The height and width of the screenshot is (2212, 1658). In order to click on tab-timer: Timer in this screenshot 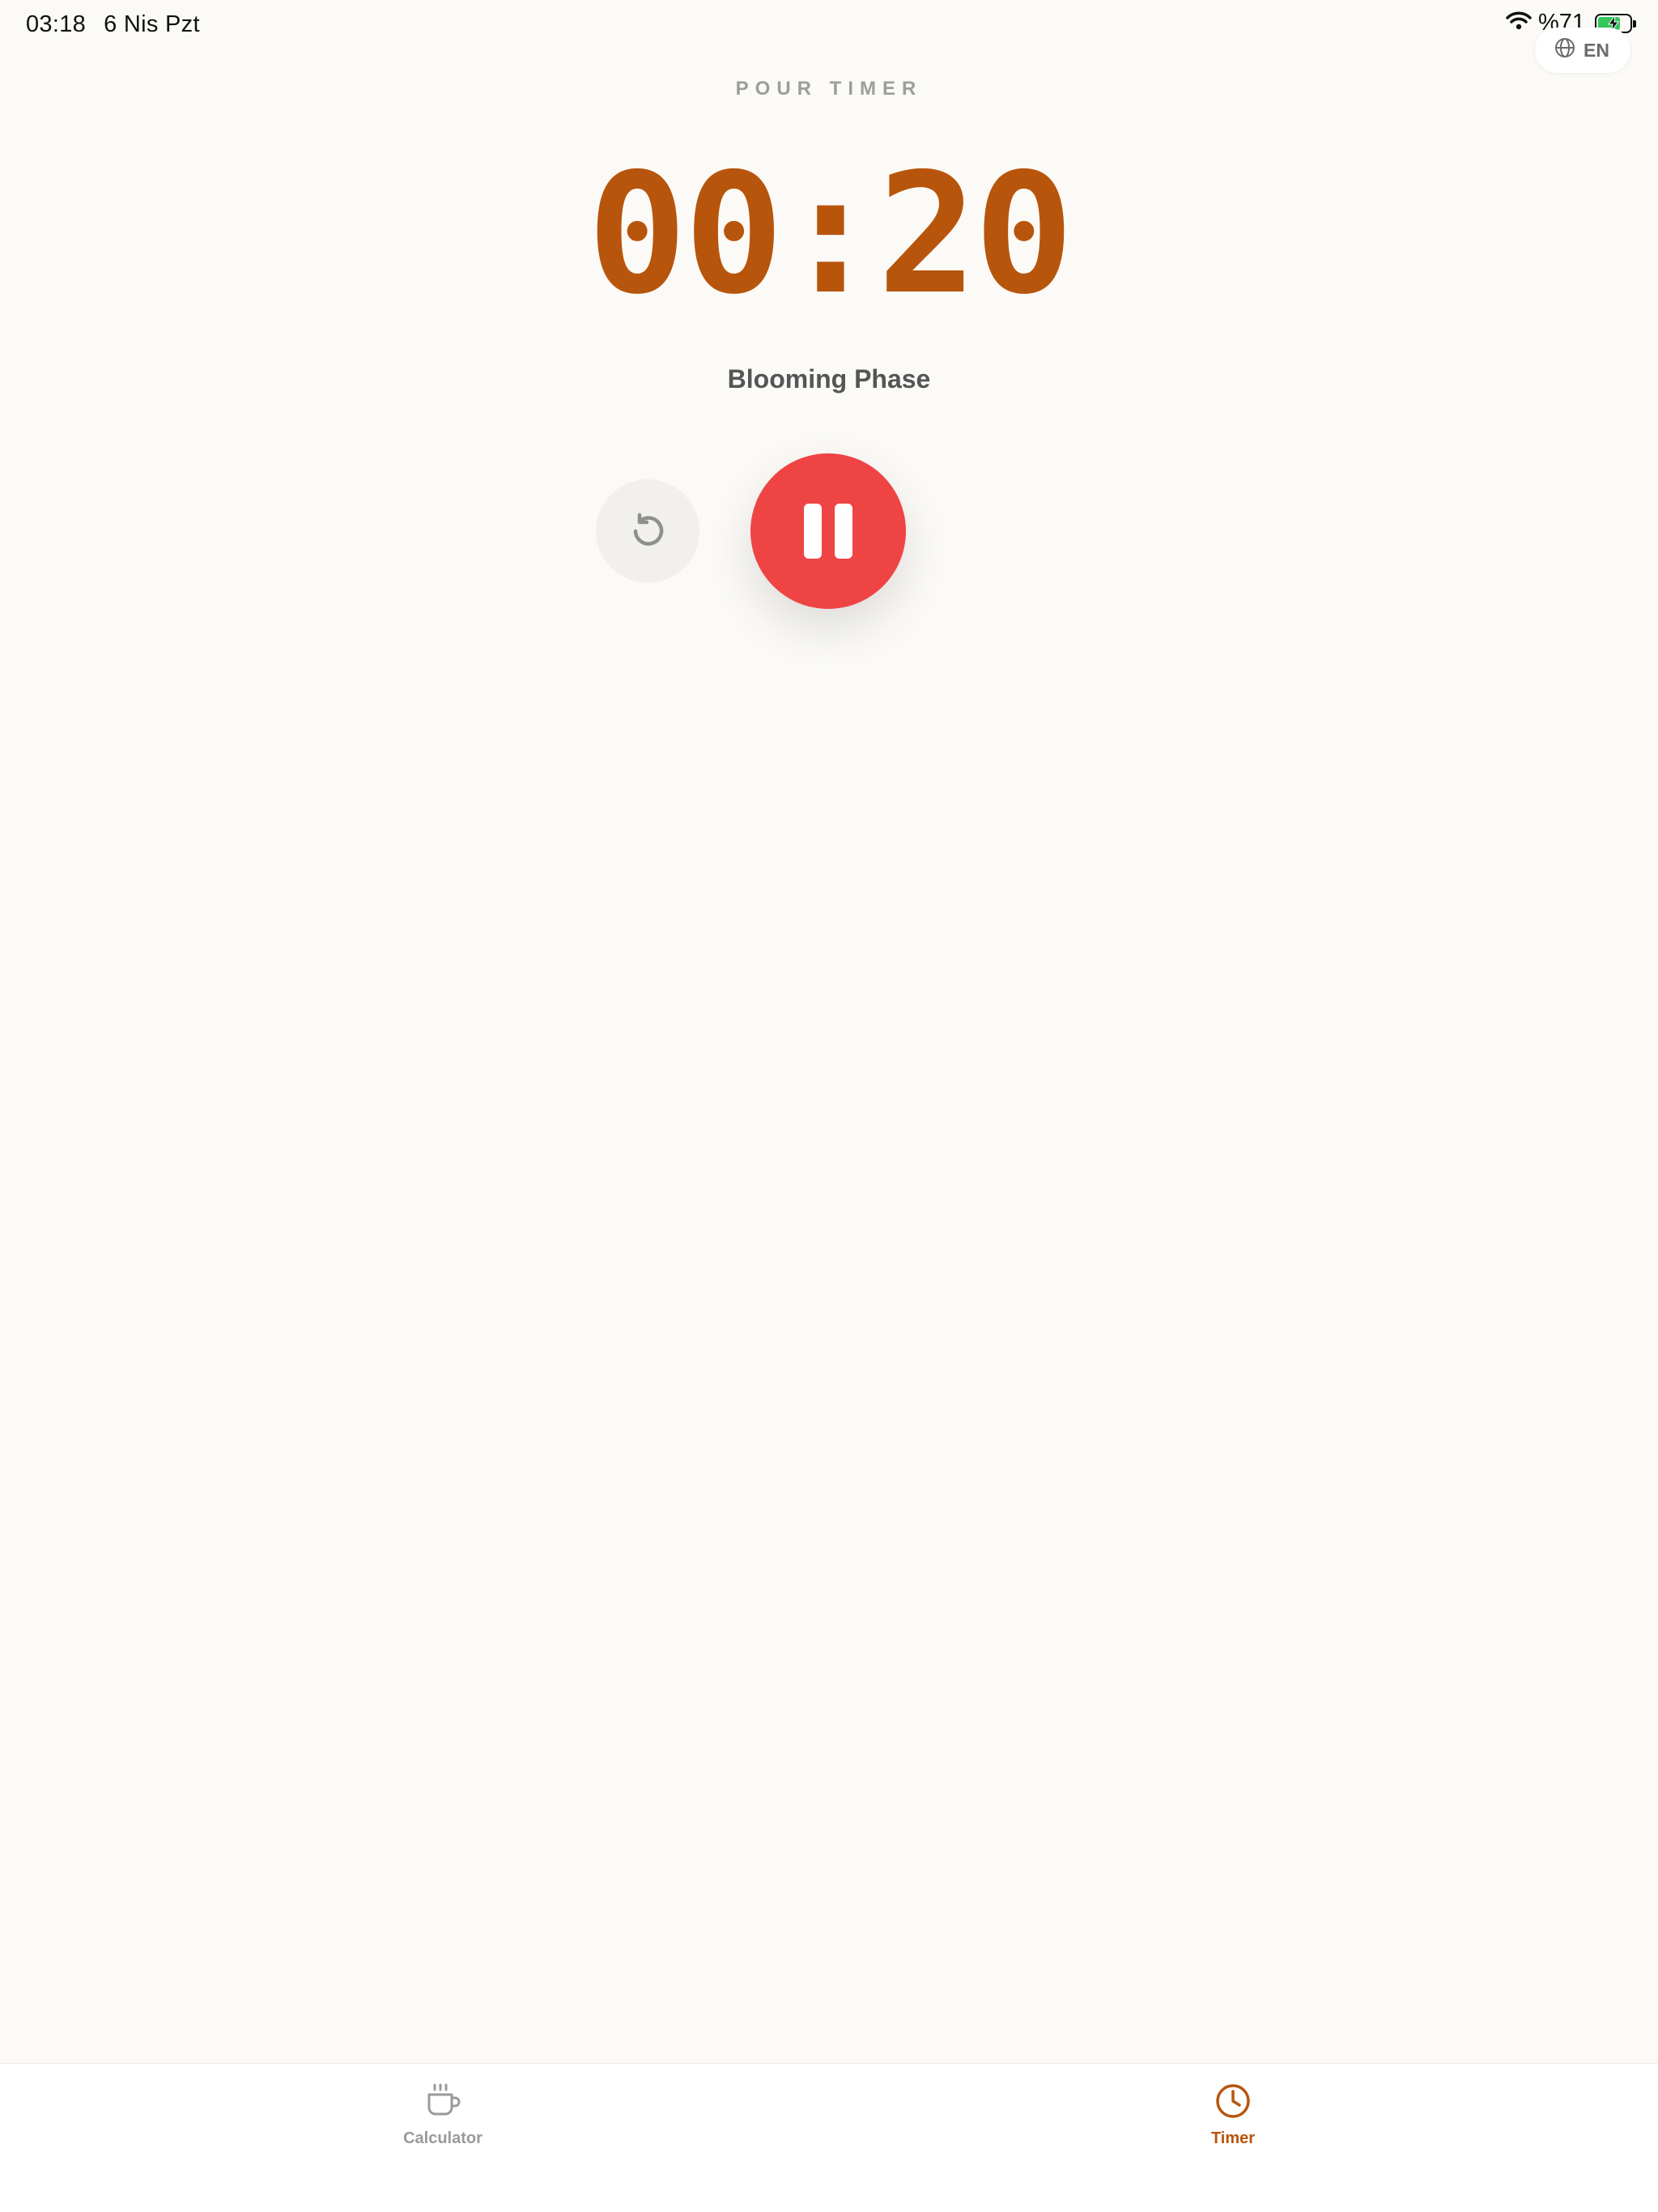, I will do `click(1233, 2115)`.